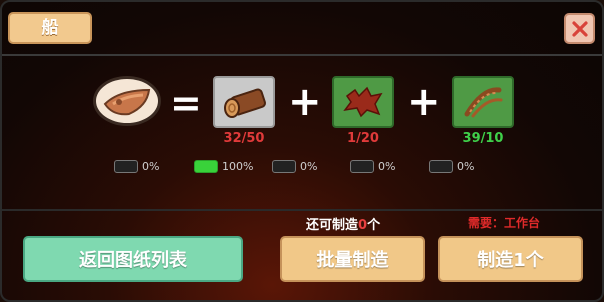 The height and width of the screenshot is (302, 604). Describe the element at coordinates (186, 103) in the screenshot. I see `equals-sign: =` at that location.